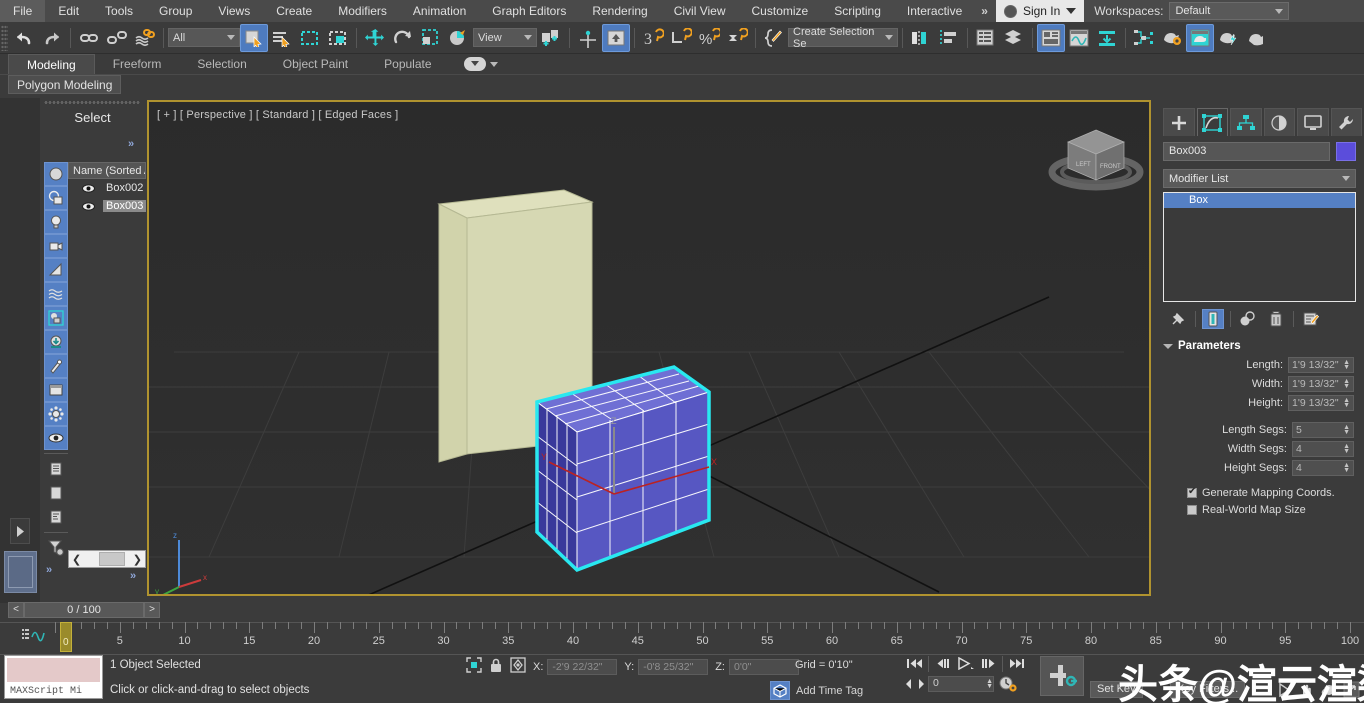  I want to click on reference-coordinate-system-icon, so click(459, 38).